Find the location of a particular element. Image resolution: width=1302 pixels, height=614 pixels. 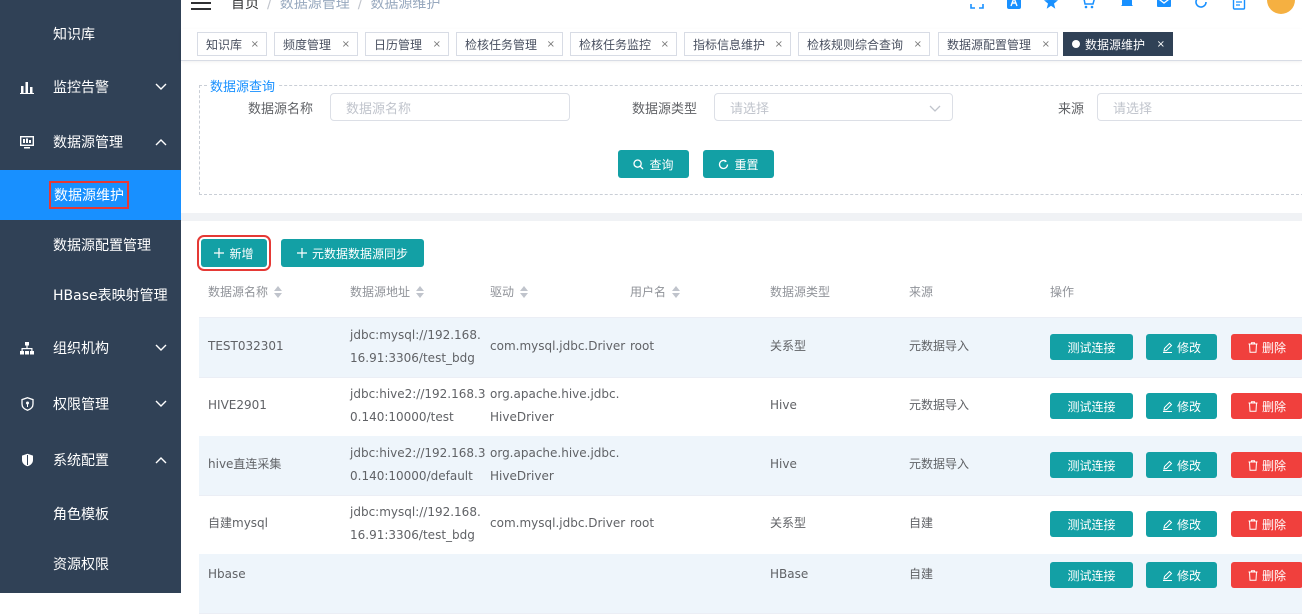

sidebar-item-datasource-maintenance: 数据源维护 is located at coordinates (90, 195).